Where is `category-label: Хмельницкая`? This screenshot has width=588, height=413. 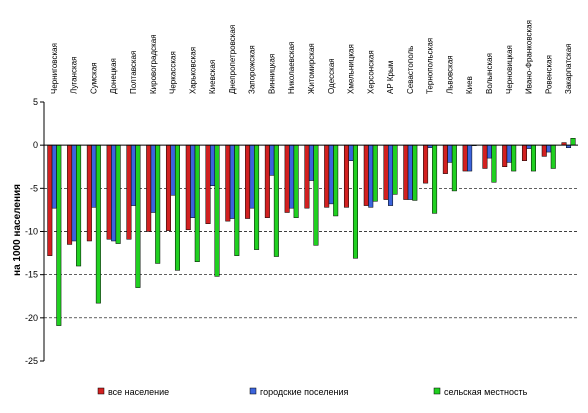
category-label: Хмельницкая is located at coordinates (351, 69).